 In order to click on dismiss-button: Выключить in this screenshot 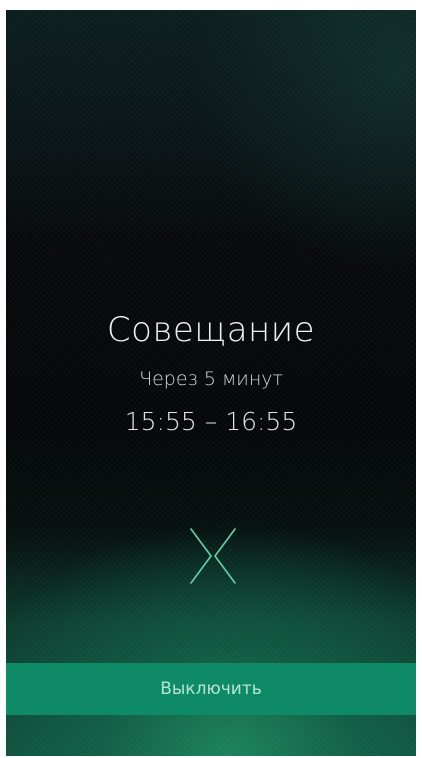, I will do `click(211, 689)`.